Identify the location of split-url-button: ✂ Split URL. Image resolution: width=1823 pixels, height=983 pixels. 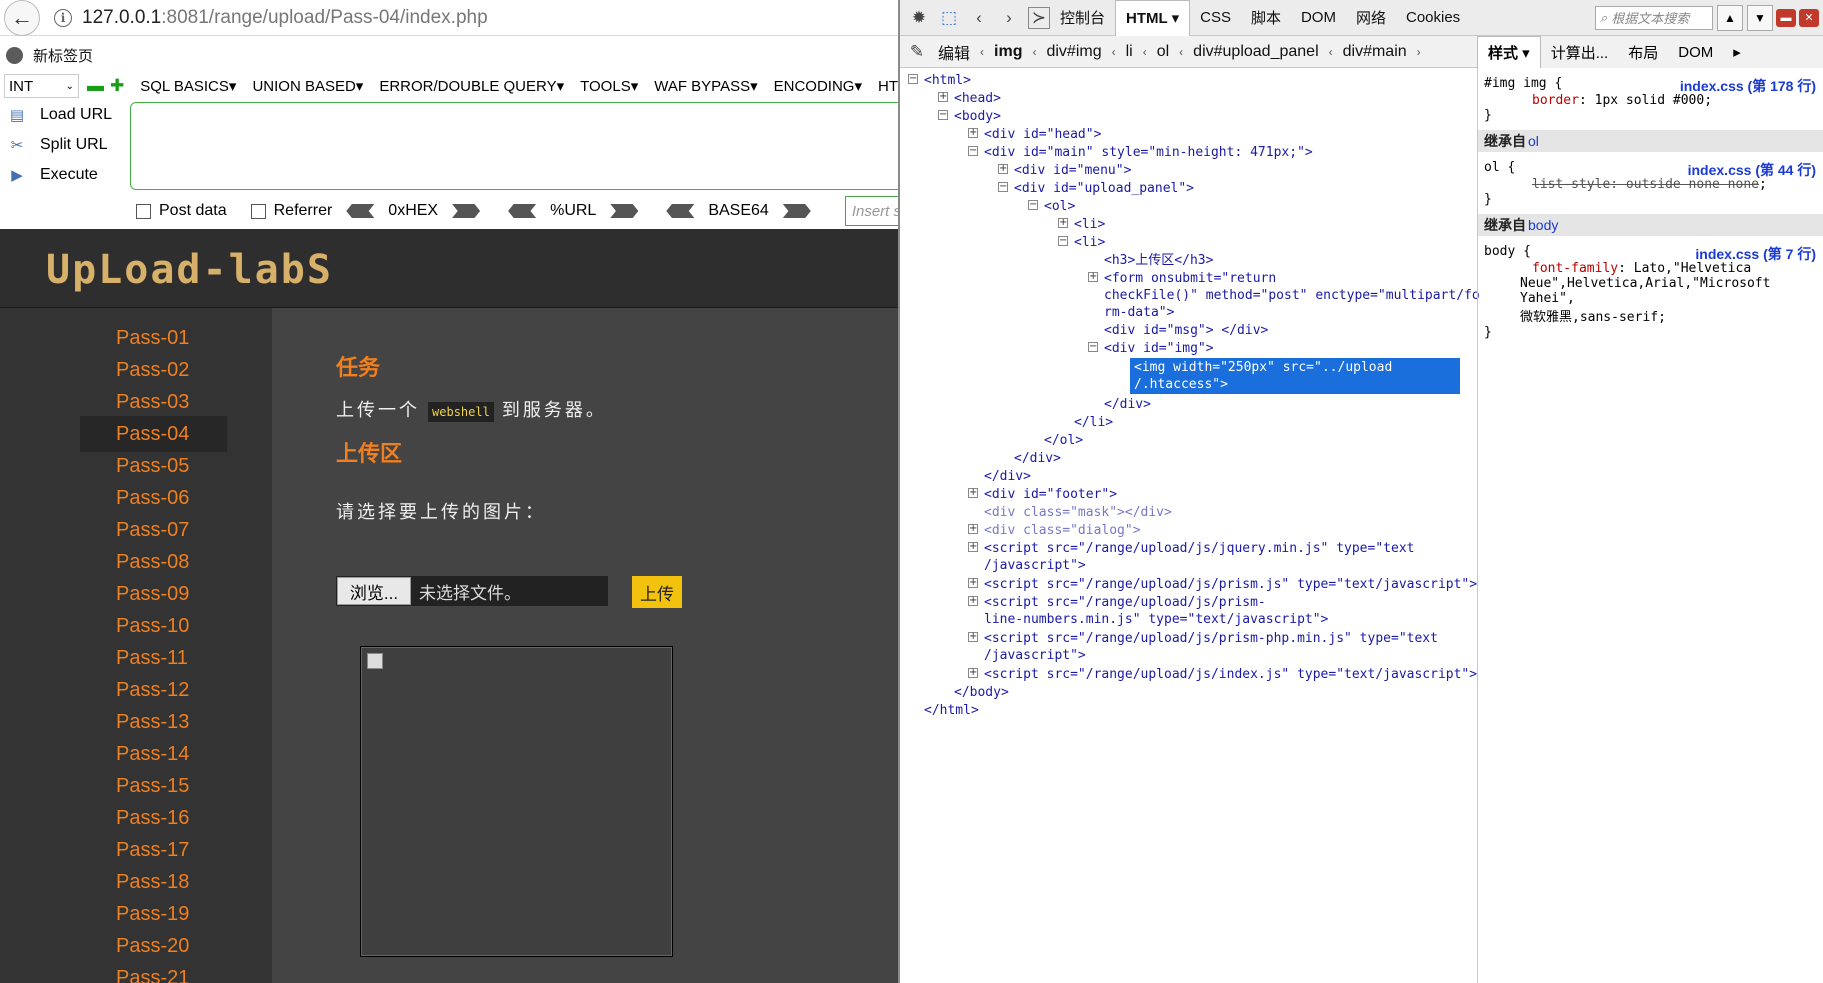
(62, 145).